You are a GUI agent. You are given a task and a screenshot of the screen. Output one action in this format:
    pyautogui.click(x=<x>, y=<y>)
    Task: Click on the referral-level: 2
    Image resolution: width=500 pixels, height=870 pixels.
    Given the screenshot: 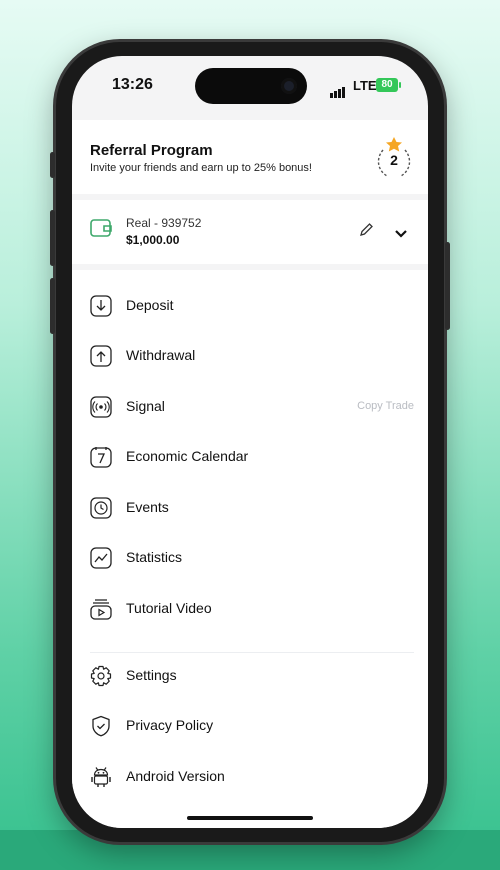 What is the action you would take?
    pyautogui.click(x=394, y=160)
    